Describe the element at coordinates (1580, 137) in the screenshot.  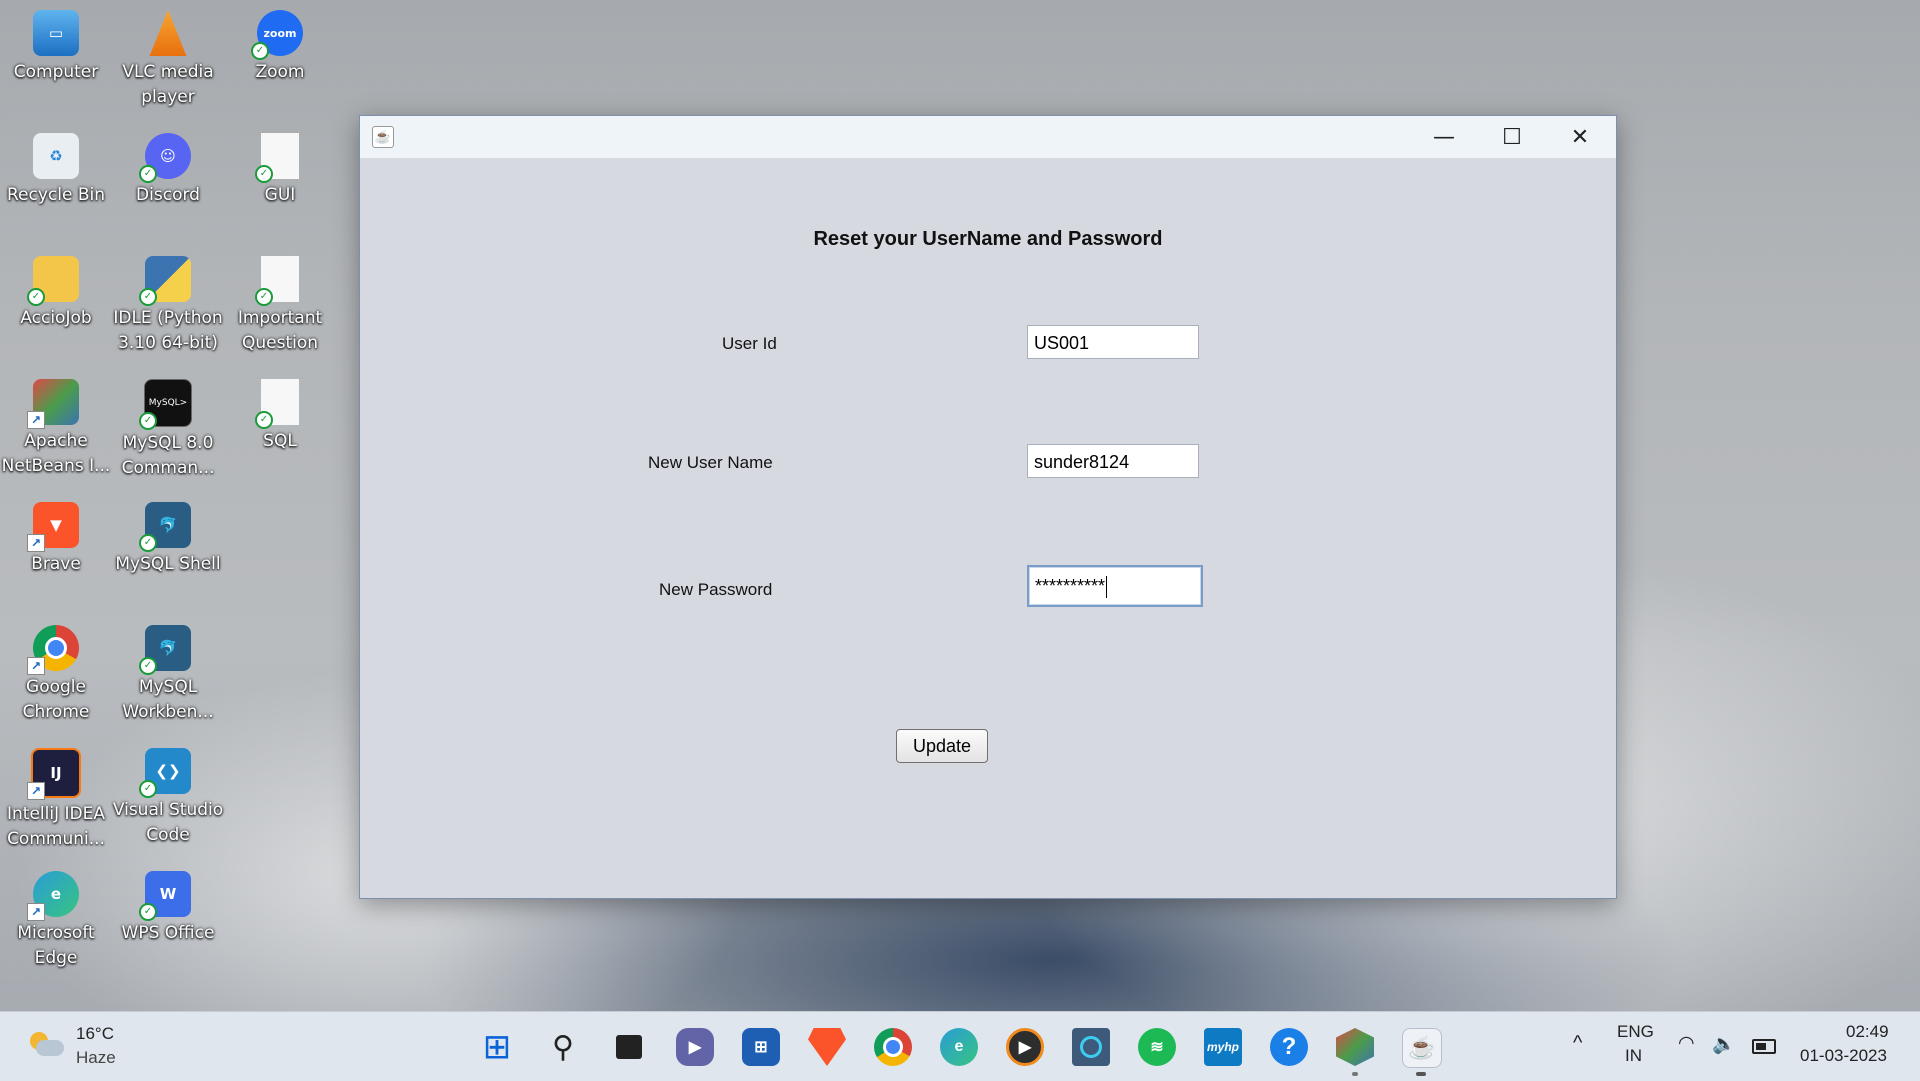
I see `close-button: ✕` at that location.